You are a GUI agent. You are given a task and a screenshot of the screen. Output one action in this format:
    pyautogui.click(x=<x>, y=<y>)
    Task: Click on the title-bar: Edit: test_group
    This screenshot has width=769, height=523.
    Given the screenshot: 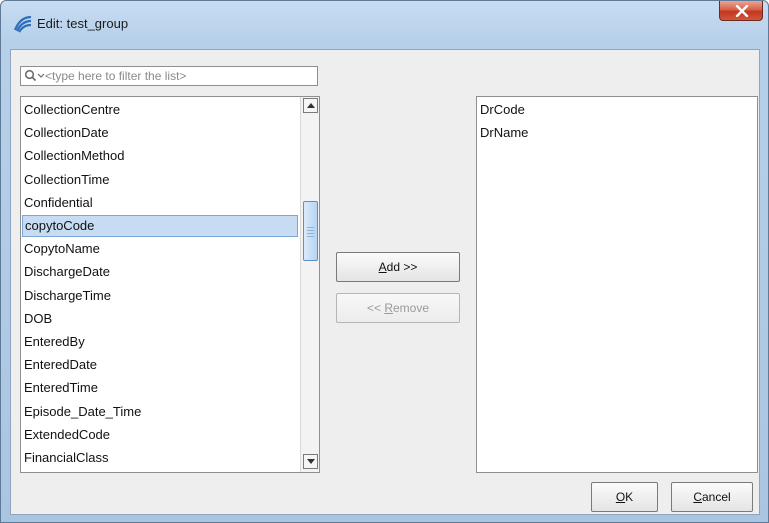 What is the action you would take?
    pyautogui.click(x=384, y=25)
    